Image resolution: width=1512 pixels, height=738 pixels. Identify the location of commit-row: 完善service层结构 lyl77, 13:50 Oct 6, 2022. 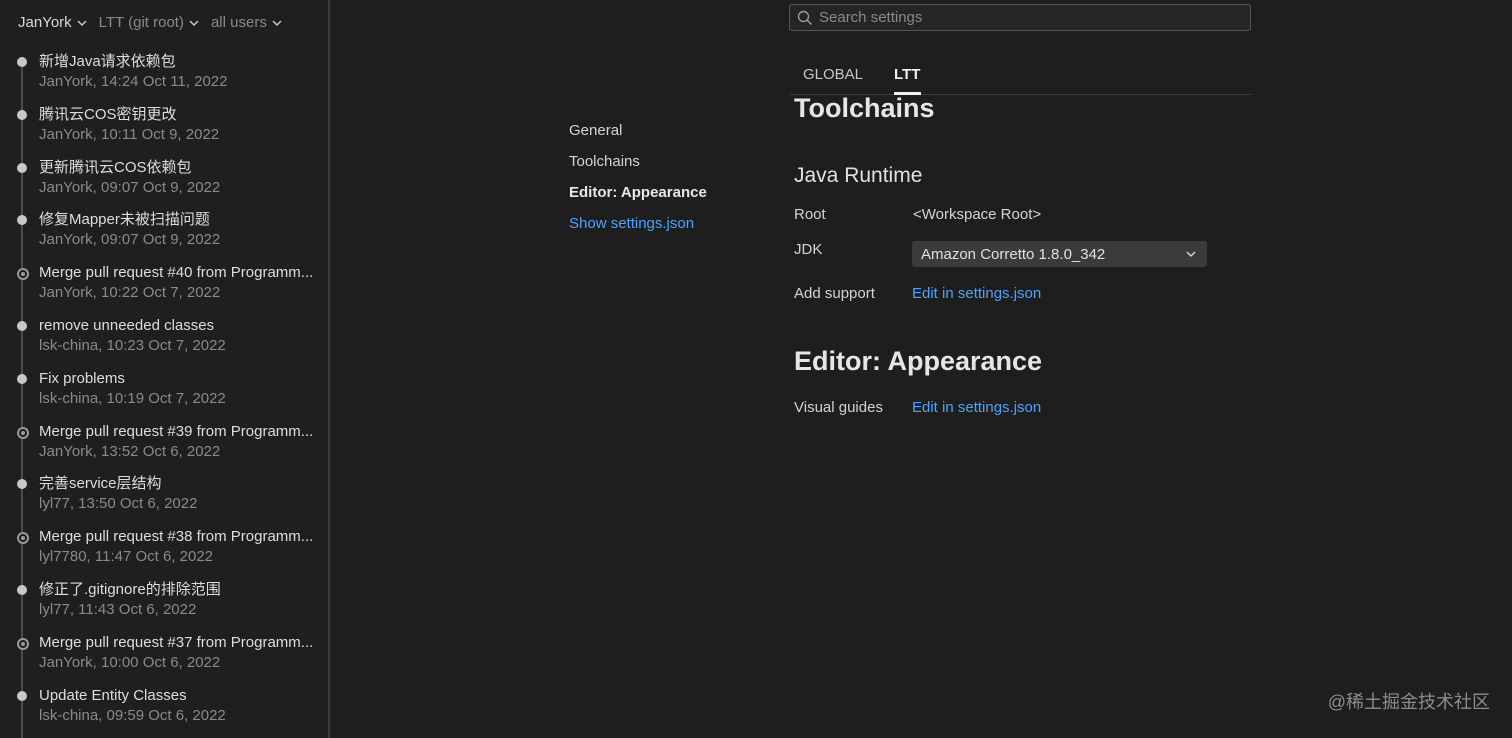
(164, 500).